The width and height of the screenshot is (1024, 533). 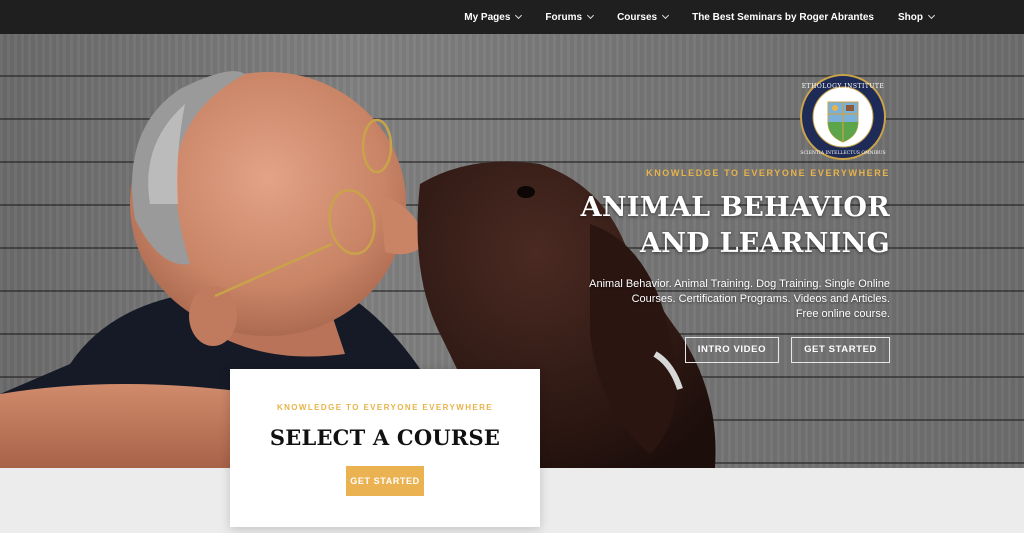 I want to click on nav-item-label: My Pages, so click(x=487, y=17).